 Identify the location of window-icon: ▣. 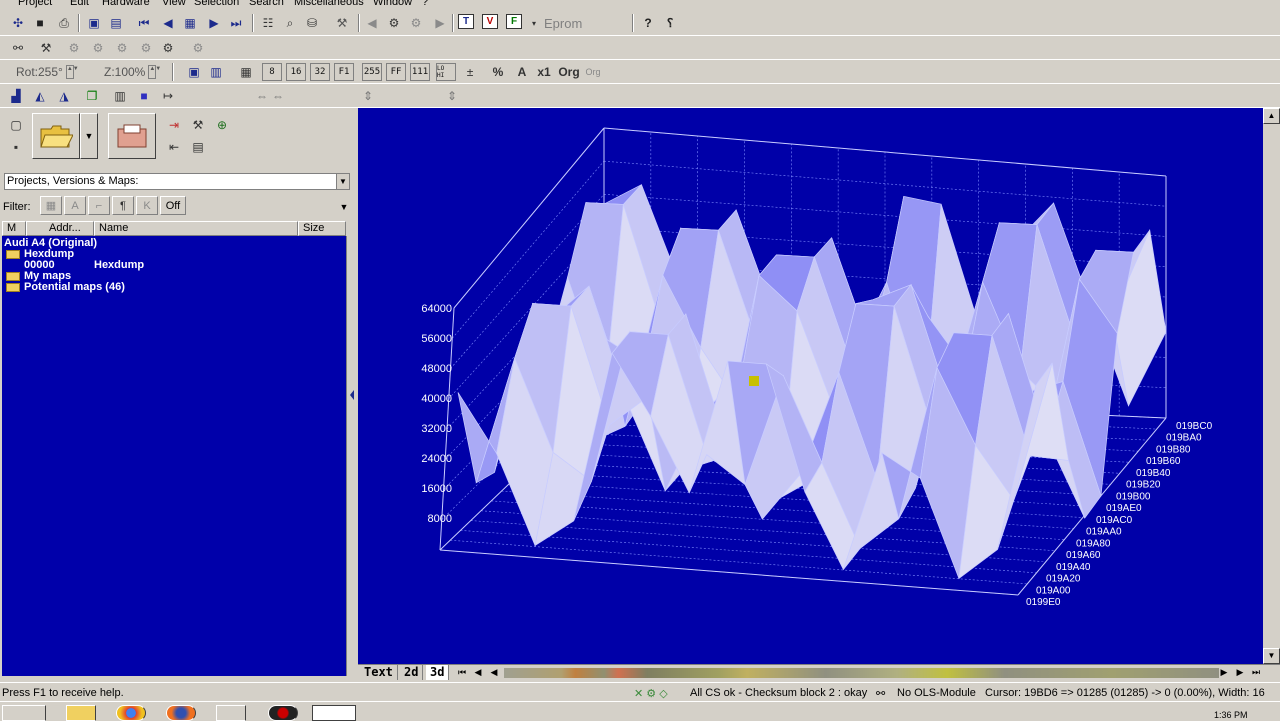
(94, 23).